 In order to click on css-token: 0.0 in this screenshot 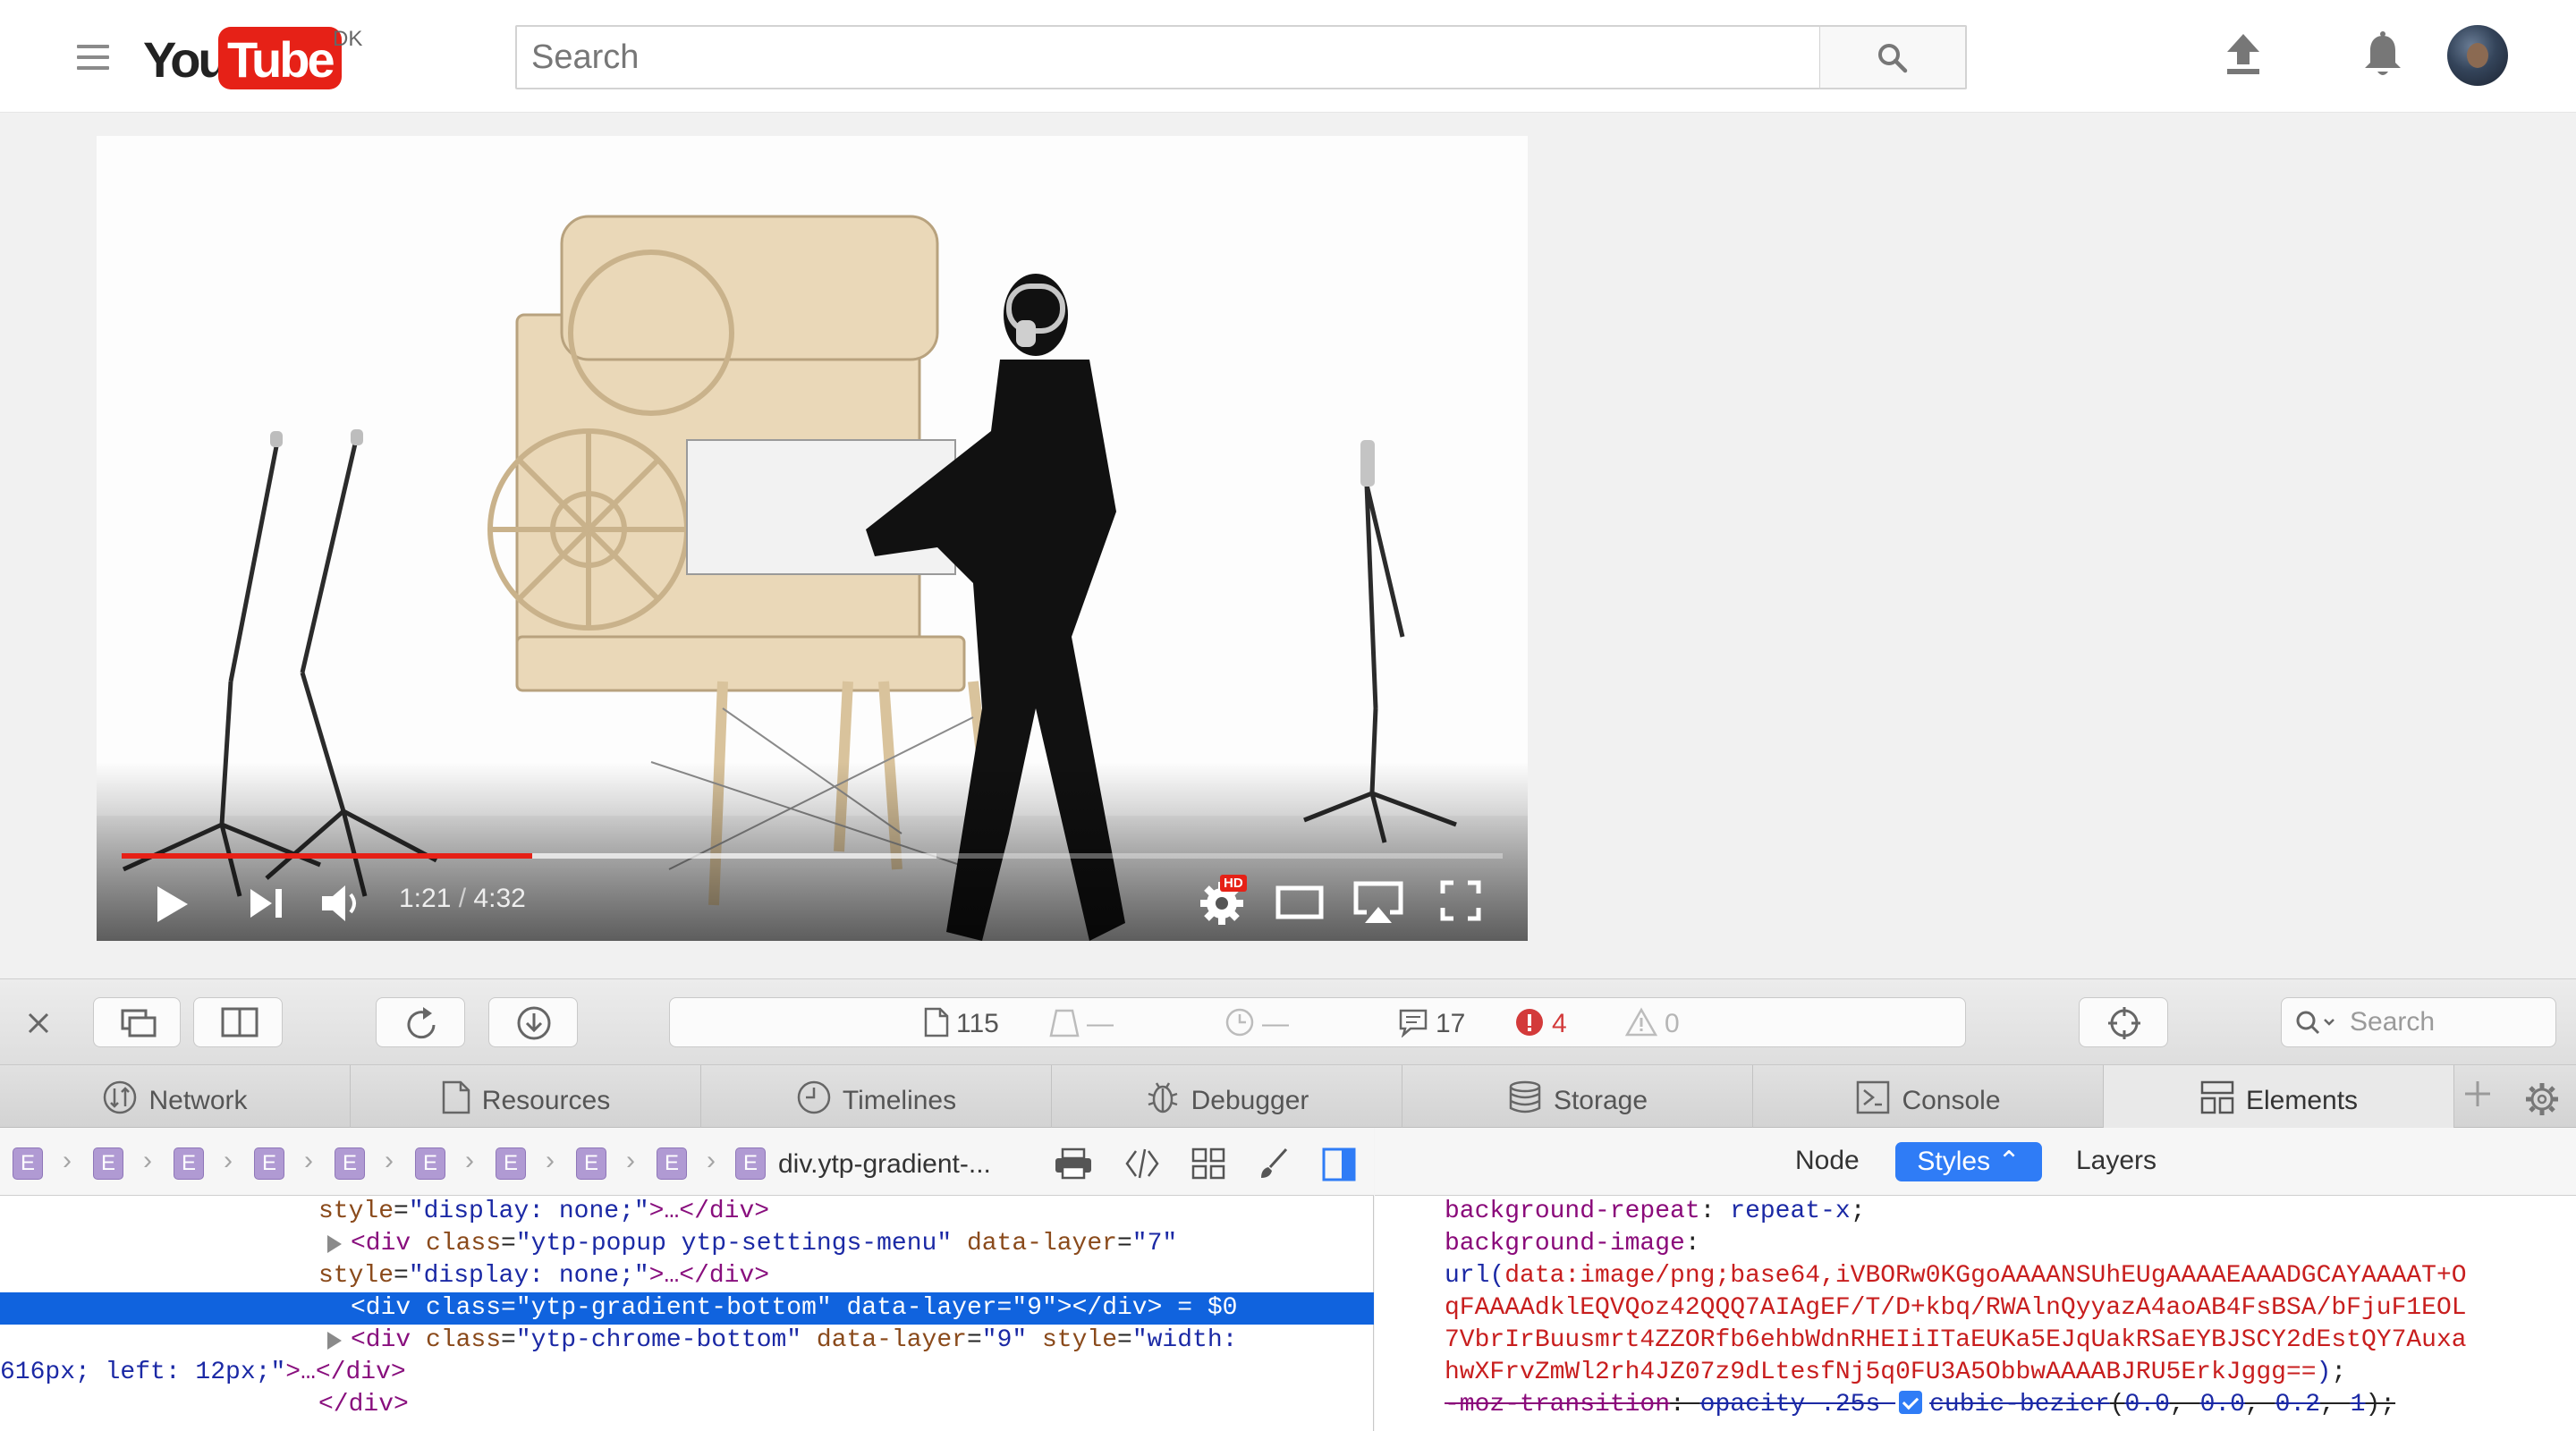, I will do `click(2147, 1404)`.